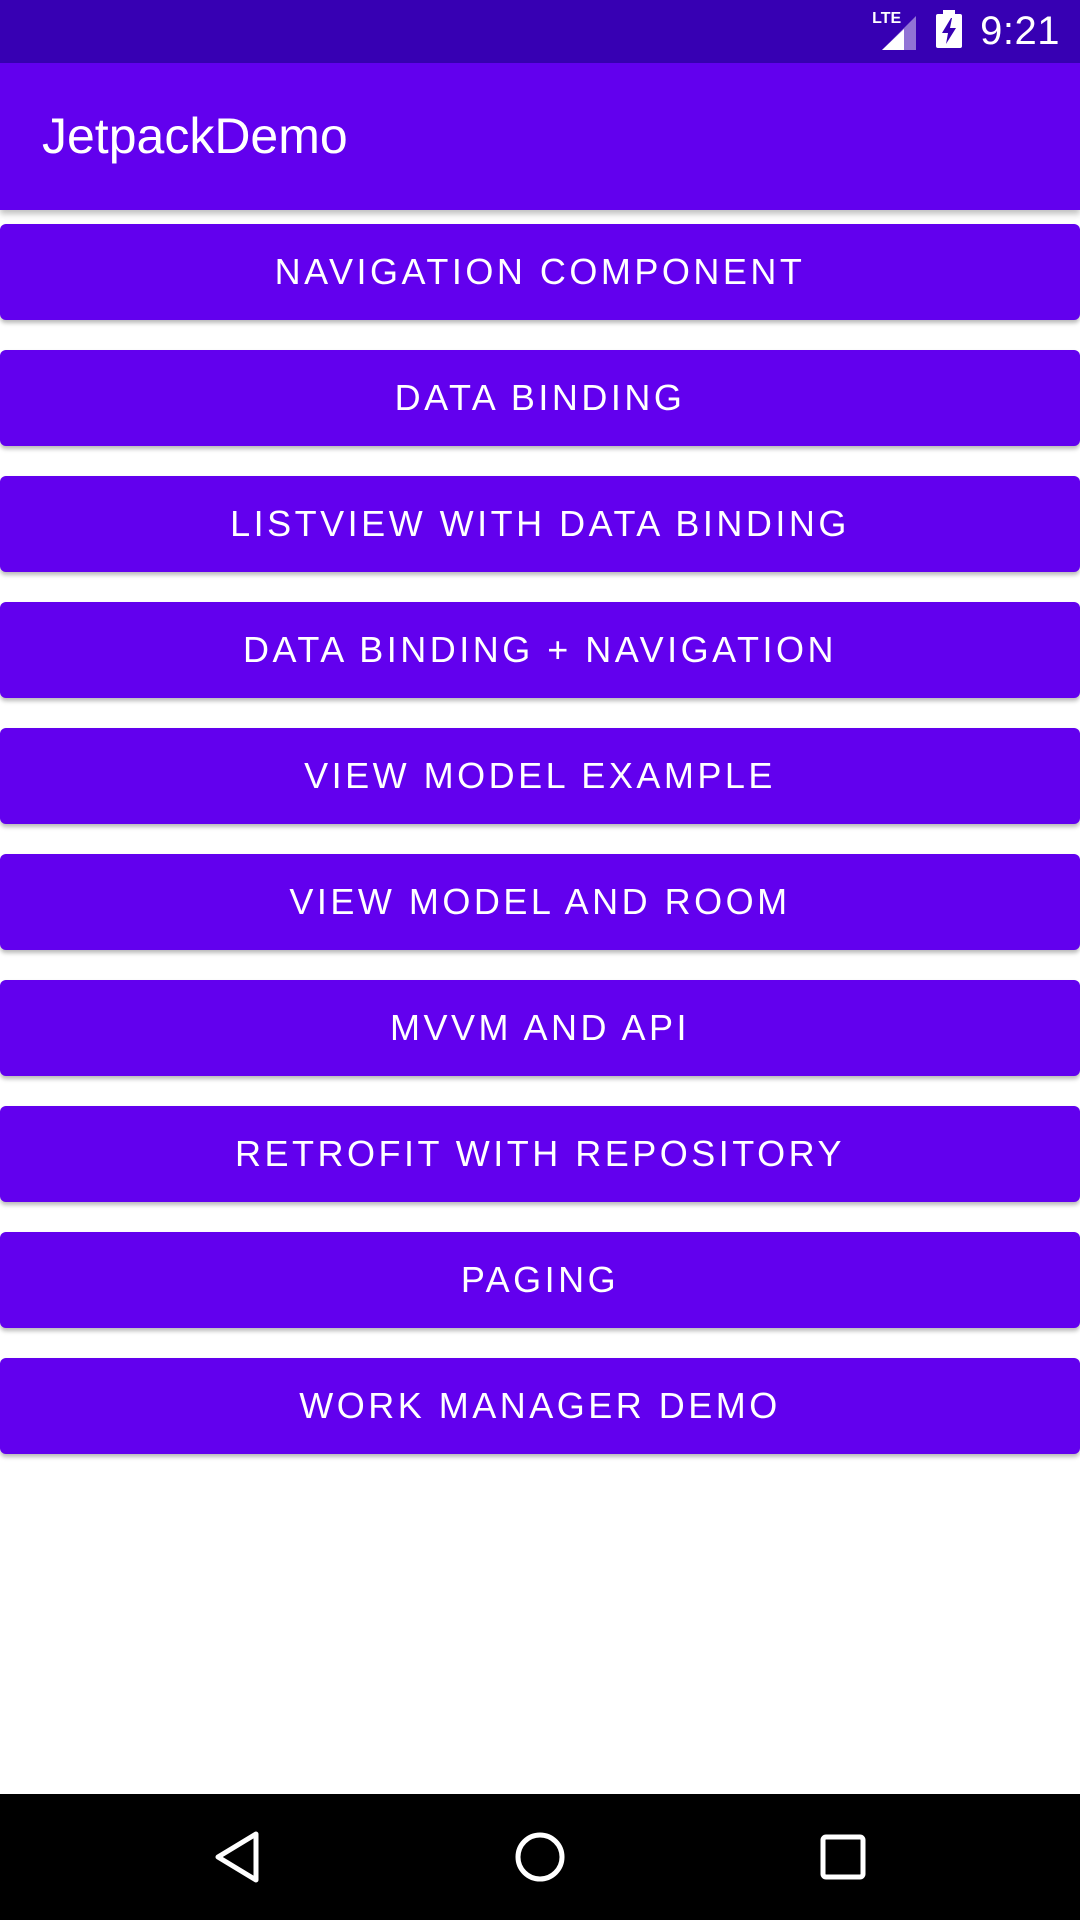 The image size is (1080, 1920). I want to click on status-bar: LTE 9:21, so click(540, 31).